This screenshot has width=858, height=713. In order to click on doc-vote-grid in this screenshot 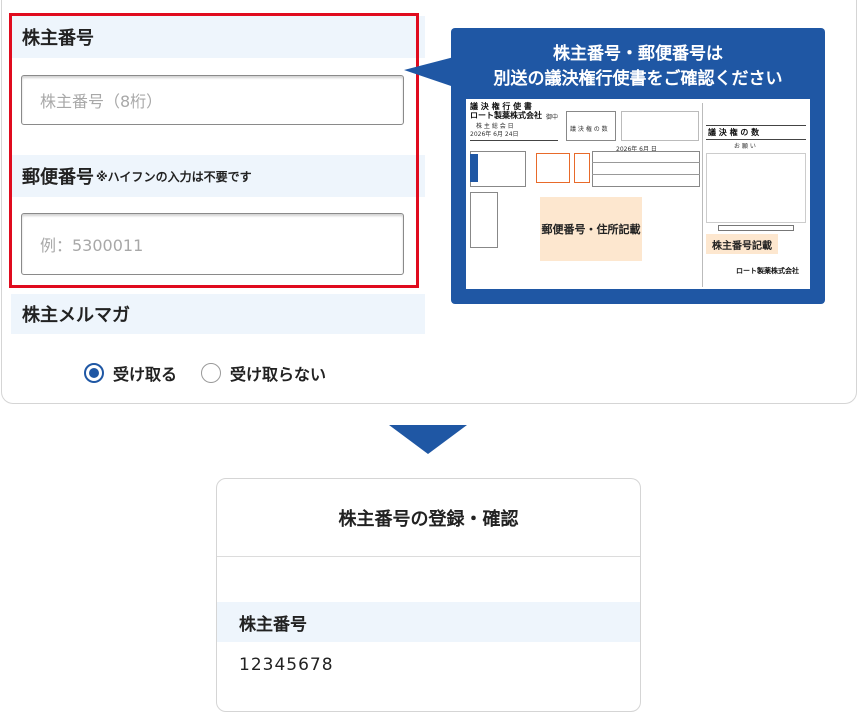, I will do `click(646, 169)`.